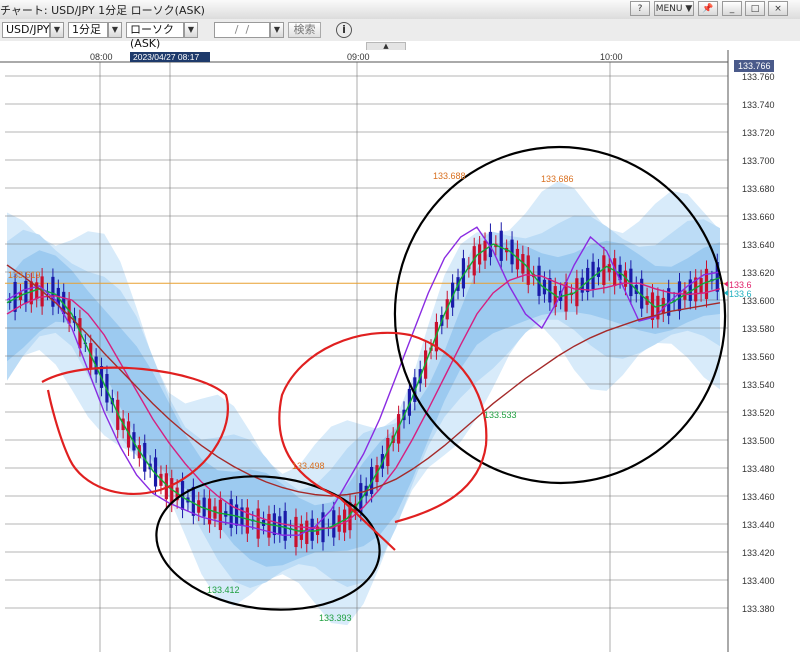  I want to click on price-annotation: 133.688, so click(449, 176).